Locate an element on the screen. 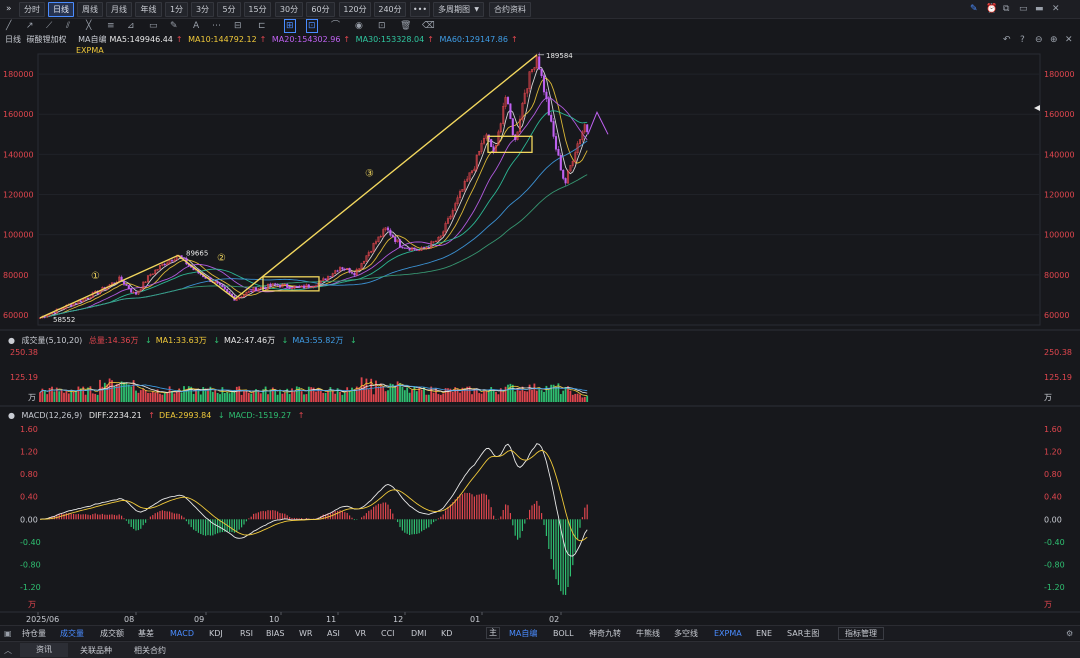 The height and width of the screenshot is (658, 1080). sub-indicator-tab-1: 成交量 is located at coordinates (72, 633).